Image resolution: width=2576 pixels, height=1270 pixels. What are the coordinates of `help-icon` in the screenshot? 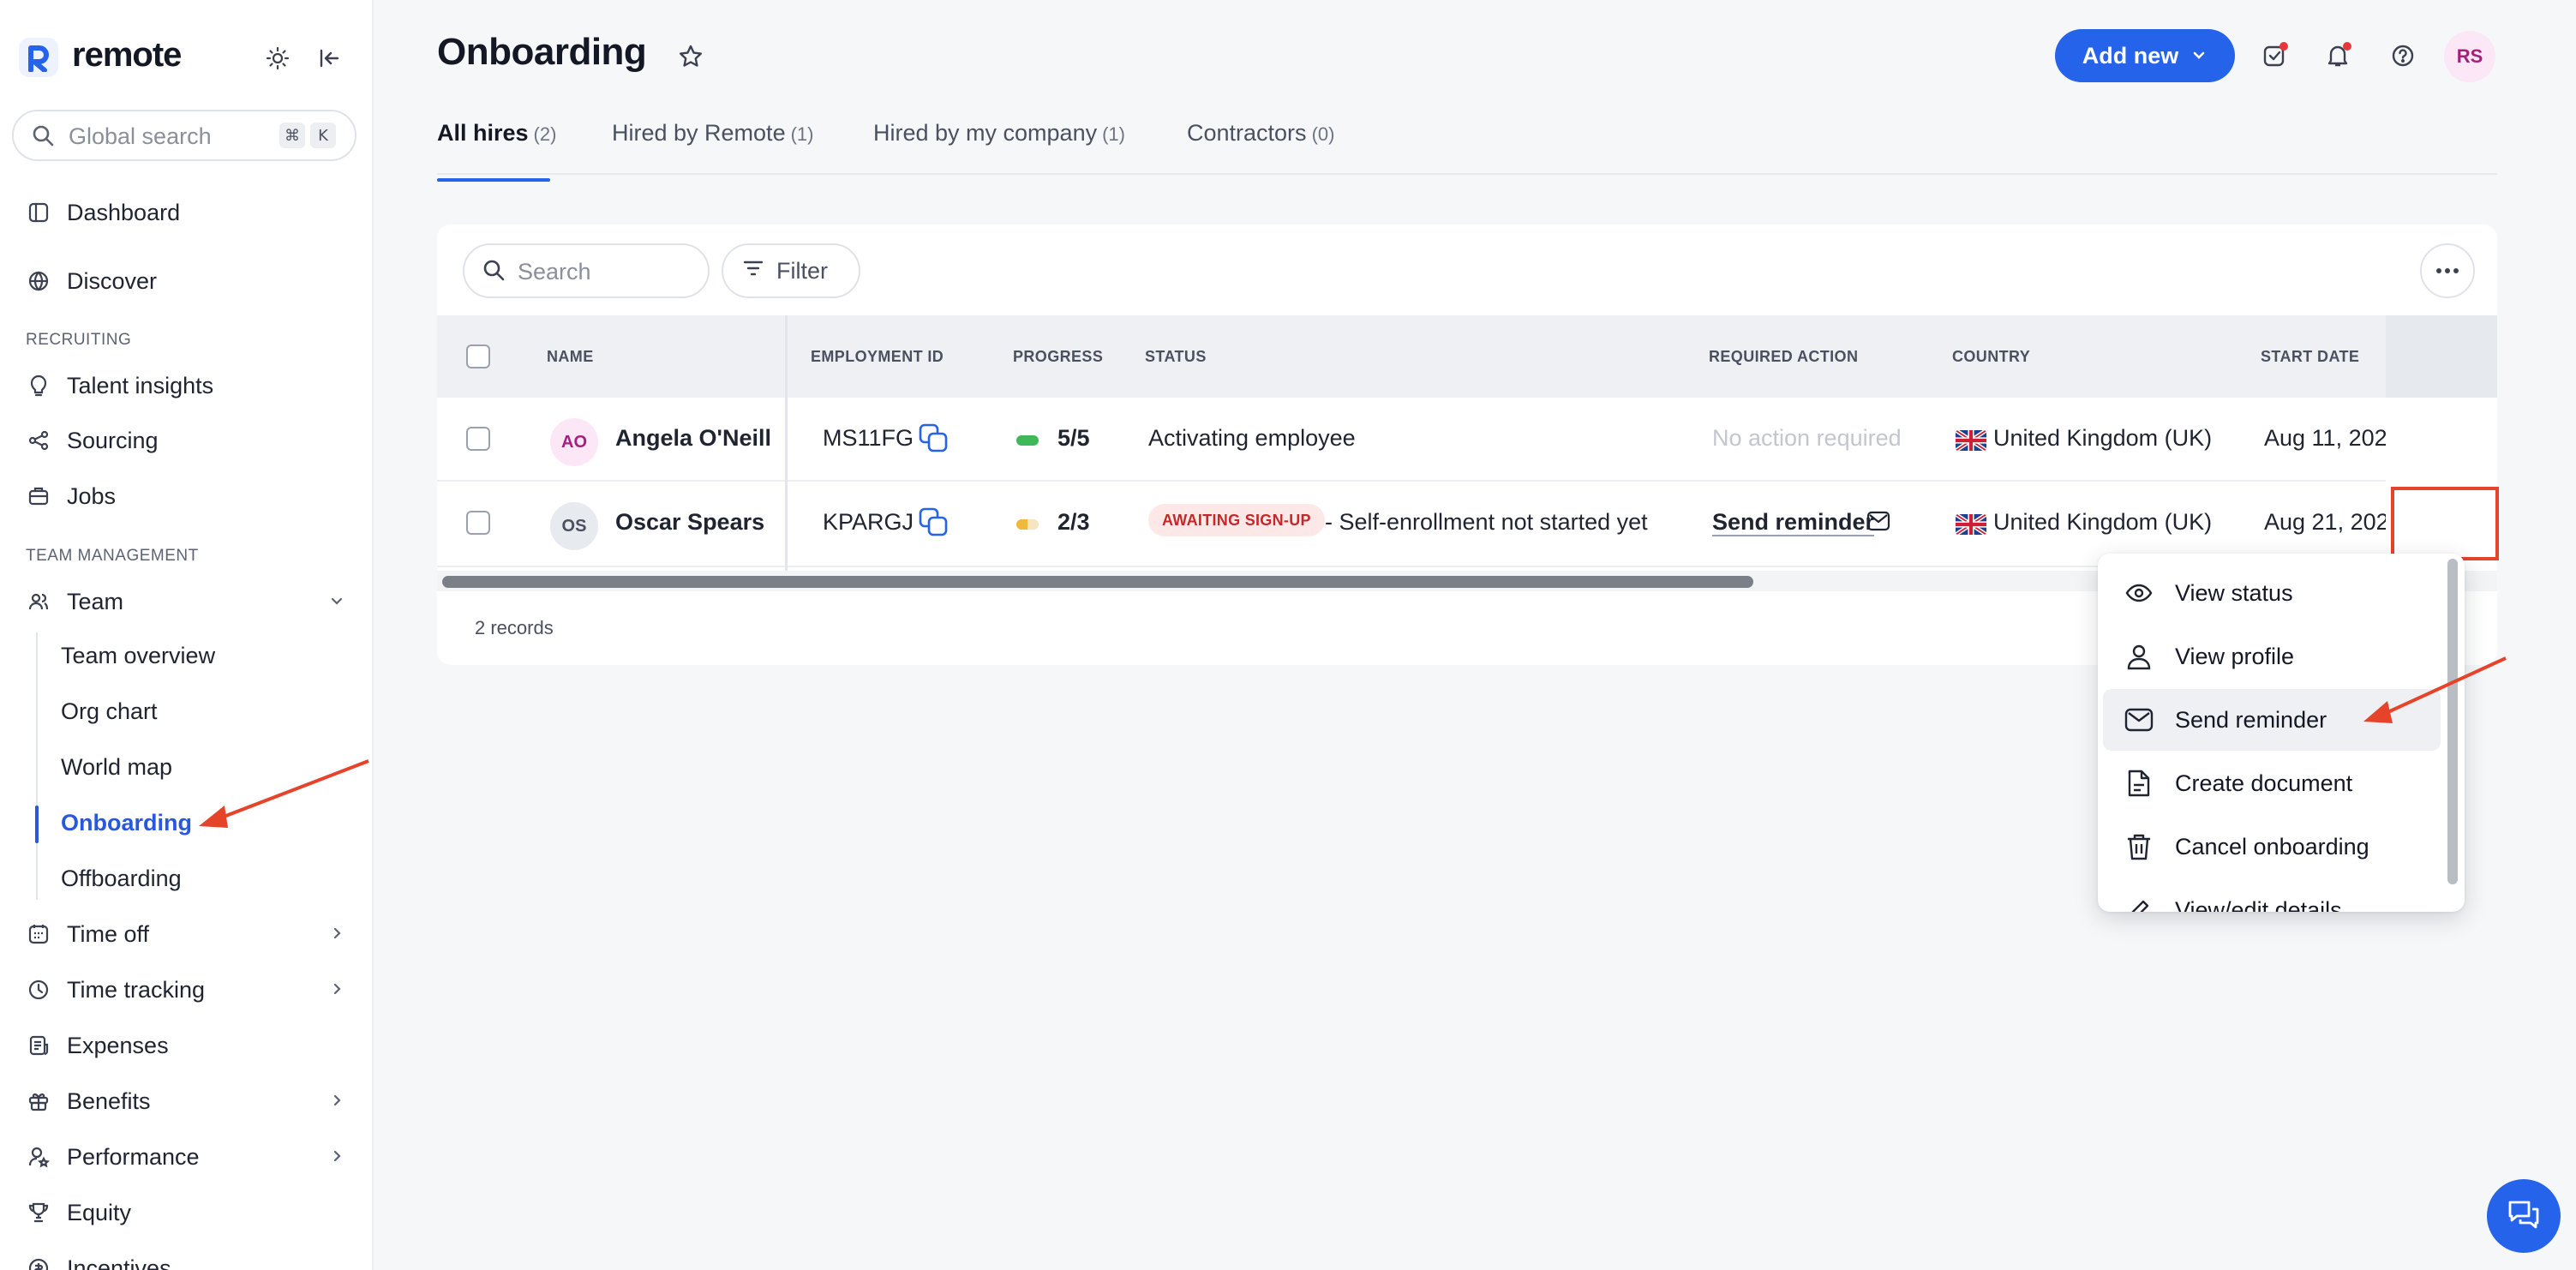 It's located at (2403, 56).